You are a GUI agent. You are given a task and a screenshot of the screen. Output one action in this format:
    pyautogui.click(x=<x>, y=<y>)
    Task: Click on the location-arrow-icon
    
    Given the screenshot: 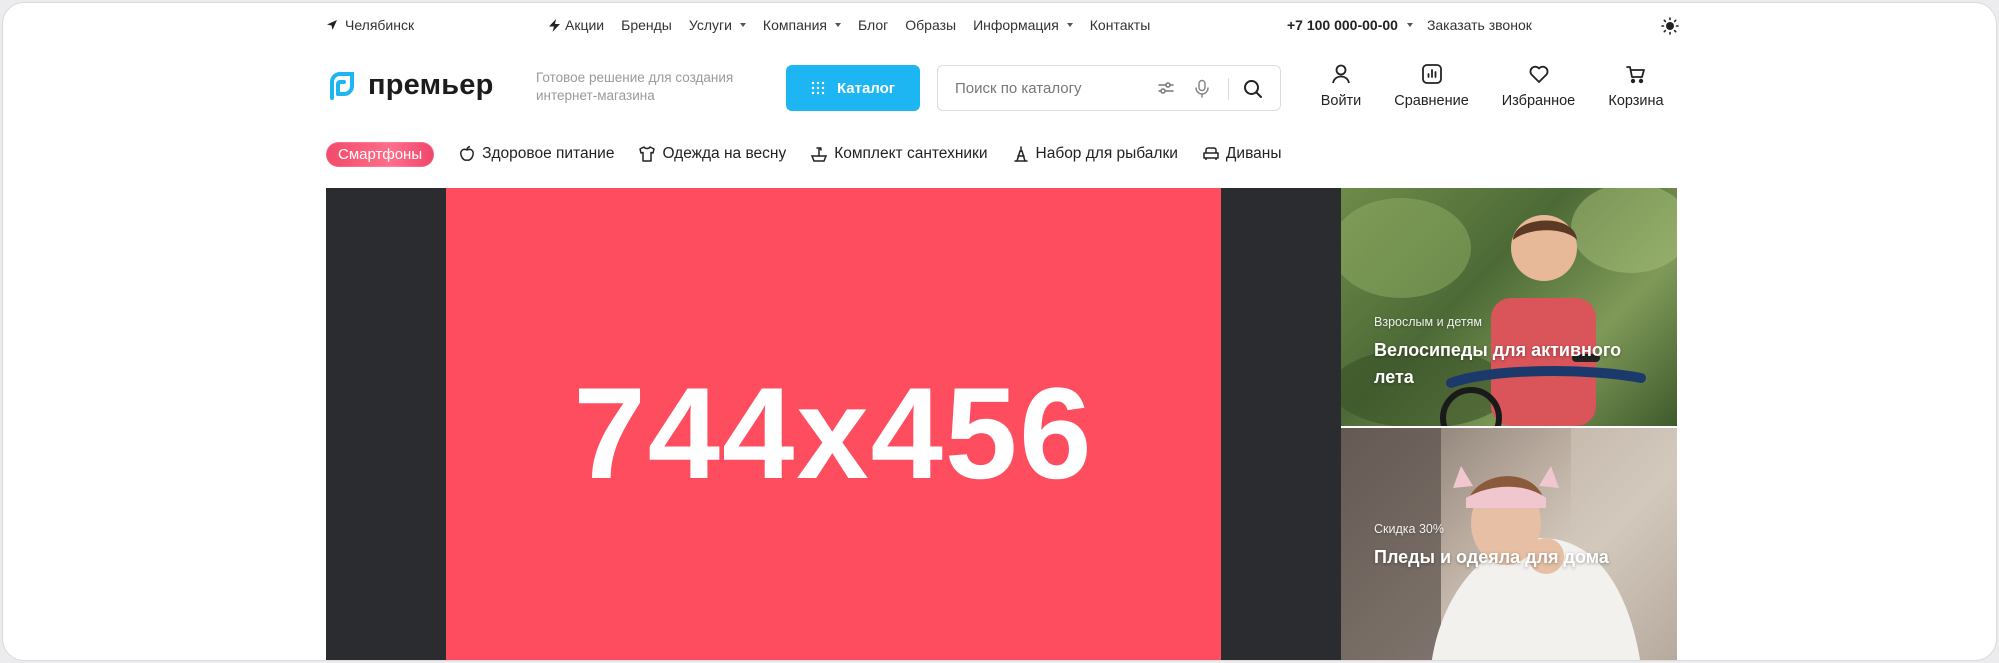 What is the action you would take?
    pyautogui.click(x=332, y=25)
    